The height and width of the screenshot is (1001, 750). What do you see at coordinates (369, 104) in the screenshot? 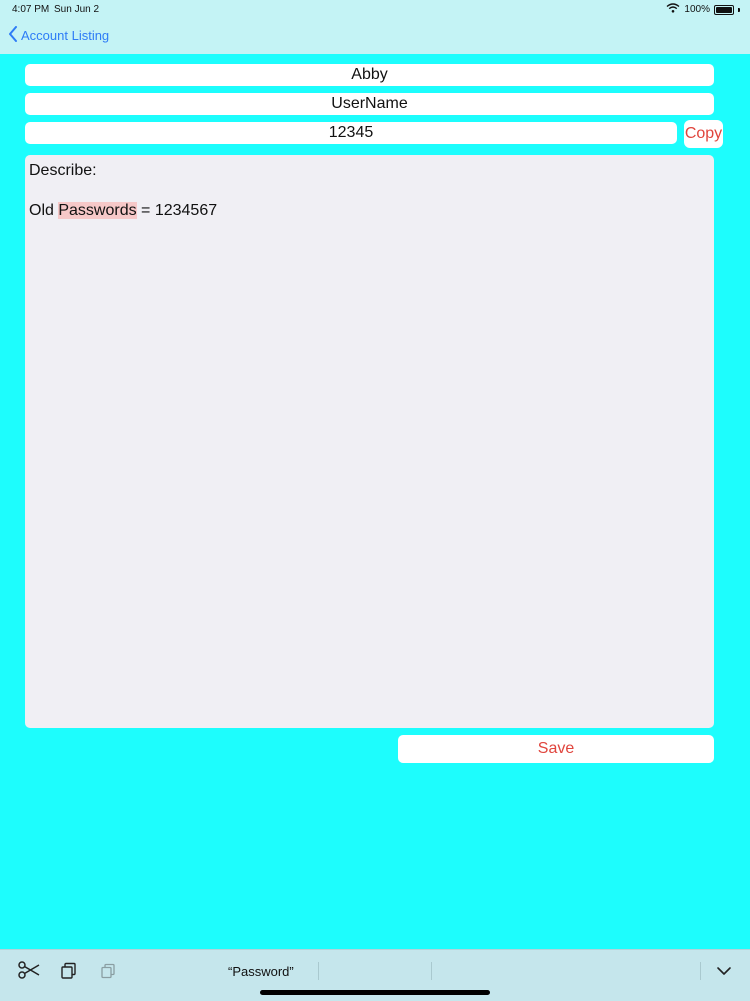
I see `username-field: UserName` at bounding box center [369, 104].